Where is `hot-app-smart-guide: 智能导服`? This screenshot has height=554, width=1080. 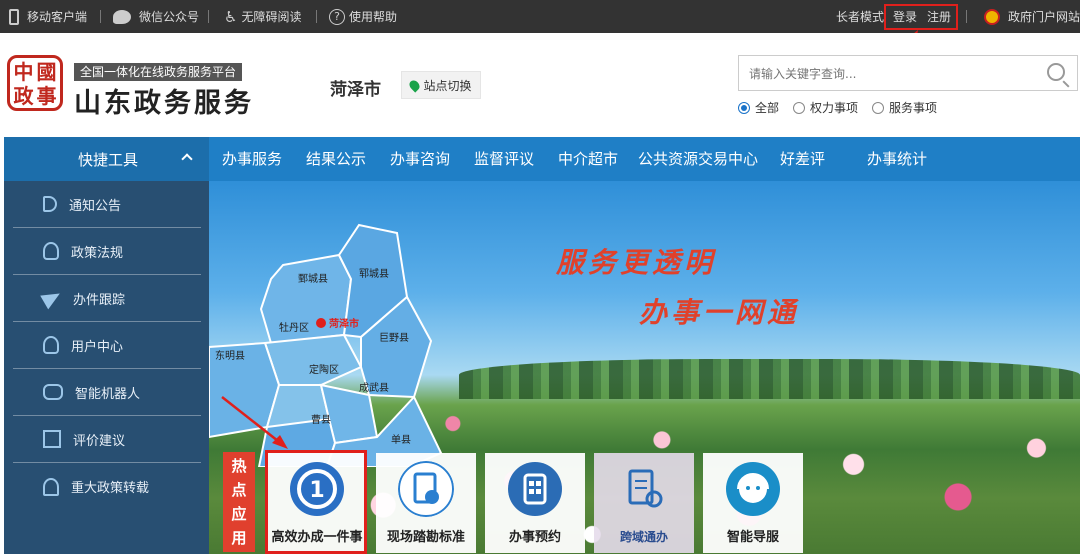
hot-app-smart-guide: 智能导服 is located at coordinates (753, 503).